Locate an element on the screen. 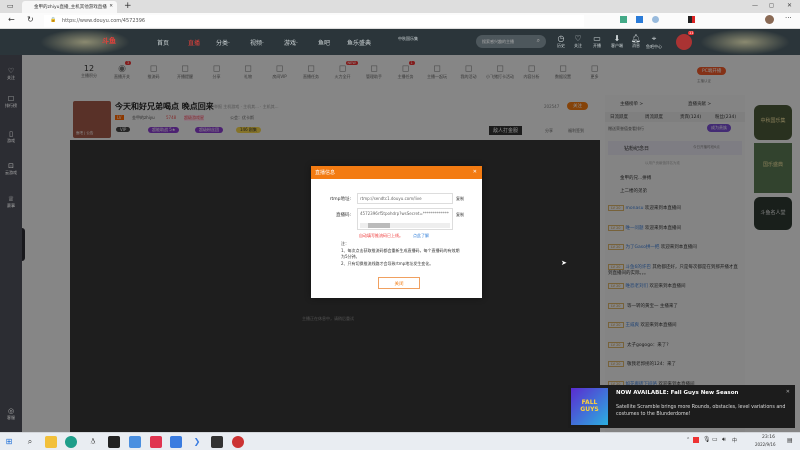 The image size is (800, 450). url-input: 🔒 https://www.douyu.com/4572396 is located at coordinates (314, 21).